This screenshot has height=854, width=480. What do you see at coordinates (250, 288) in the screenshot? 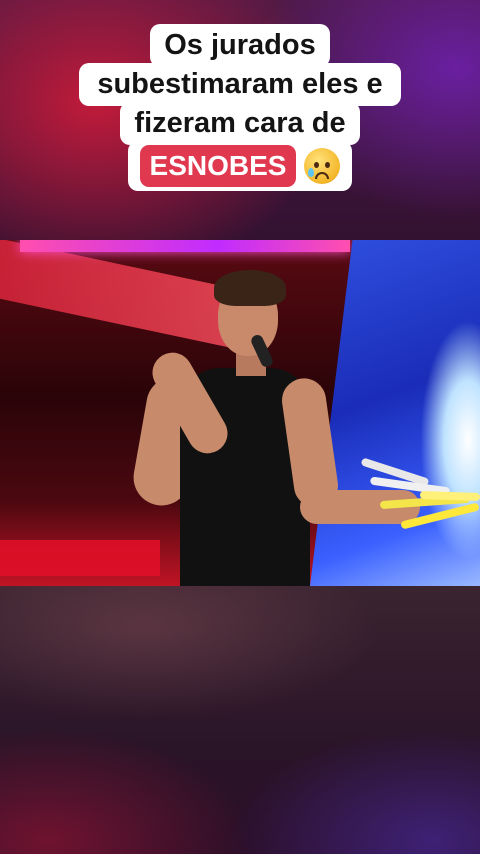
I see `performer-hair` at bounding box center [250, 288].